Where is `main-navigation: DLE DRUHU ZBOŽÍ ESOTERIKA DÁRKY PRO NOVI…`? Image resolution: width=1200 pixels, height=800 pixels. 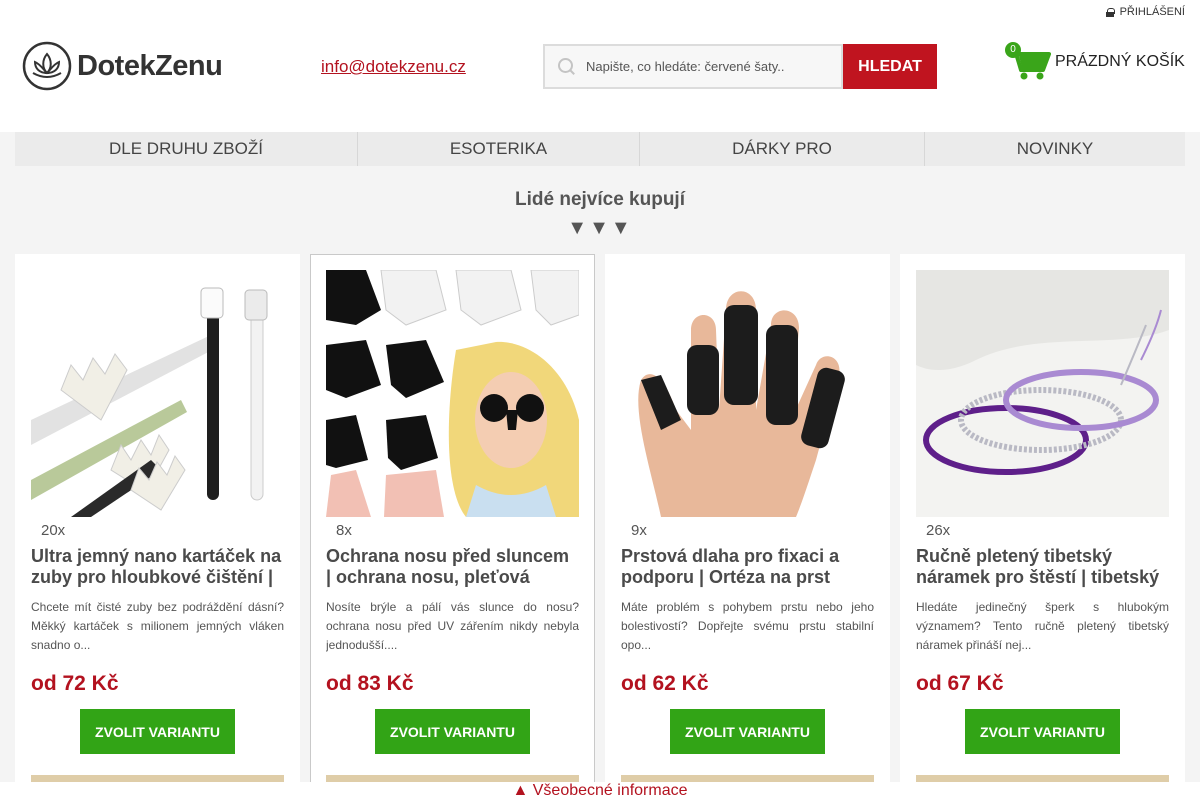 main-navigation: DLE DRUHU ZBOŽÍ ESOTERIKA DÁRKY PRO NOVI… is located at coordinates (600, 149).